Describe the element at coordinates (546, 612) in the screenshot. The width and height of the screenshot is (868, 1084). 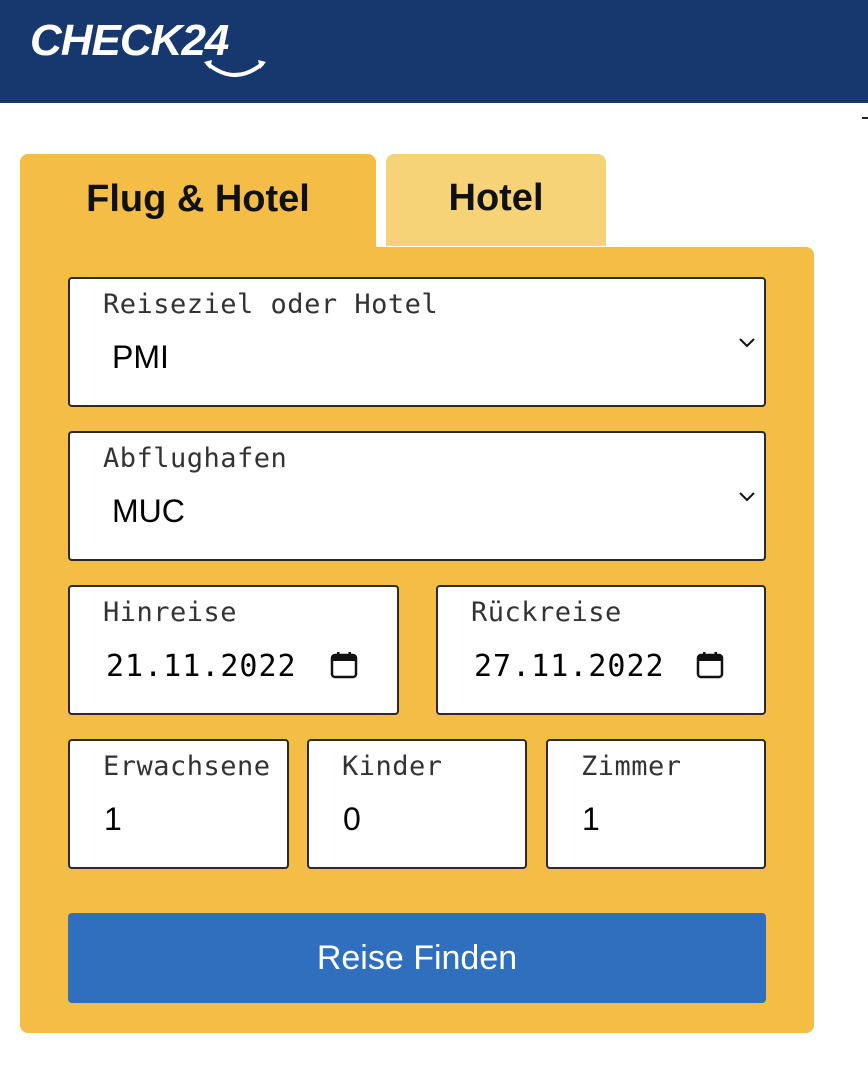
I see `return-label: Rückreise` at that location.